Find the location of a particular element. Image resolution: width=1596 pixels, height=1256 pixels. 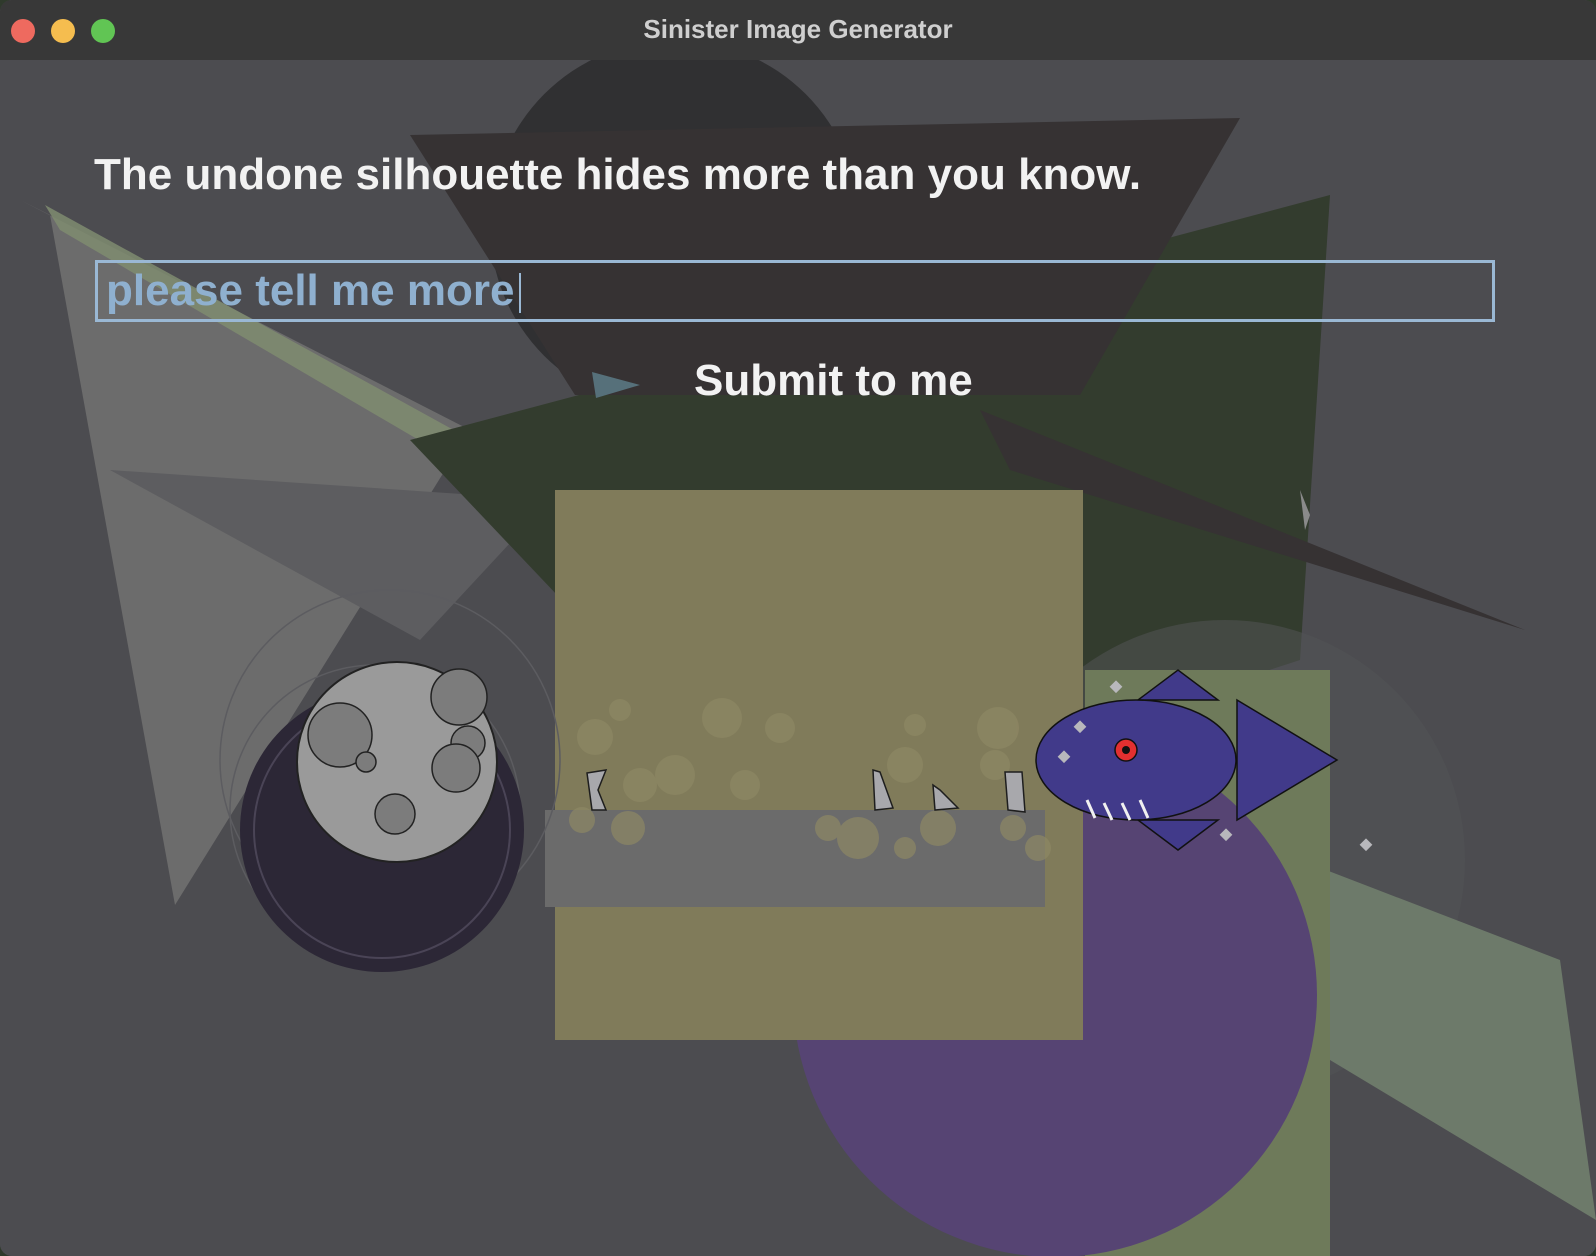

window-title: Sinister Image Generator is located at coordinates (798, 29).